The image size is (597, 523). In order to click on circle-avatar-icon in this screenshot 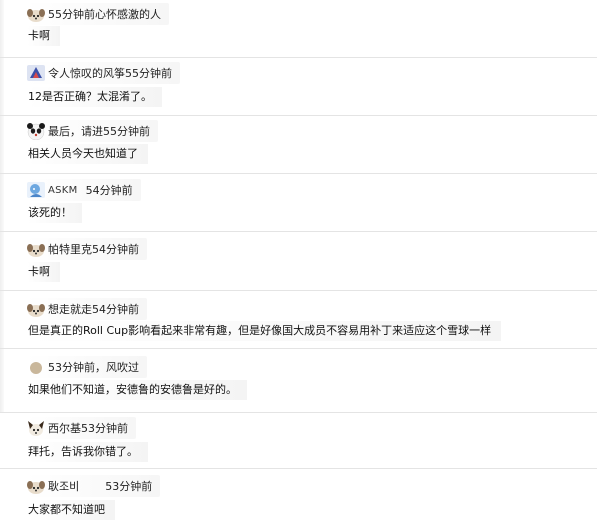, I will do `click(36, 367)`.